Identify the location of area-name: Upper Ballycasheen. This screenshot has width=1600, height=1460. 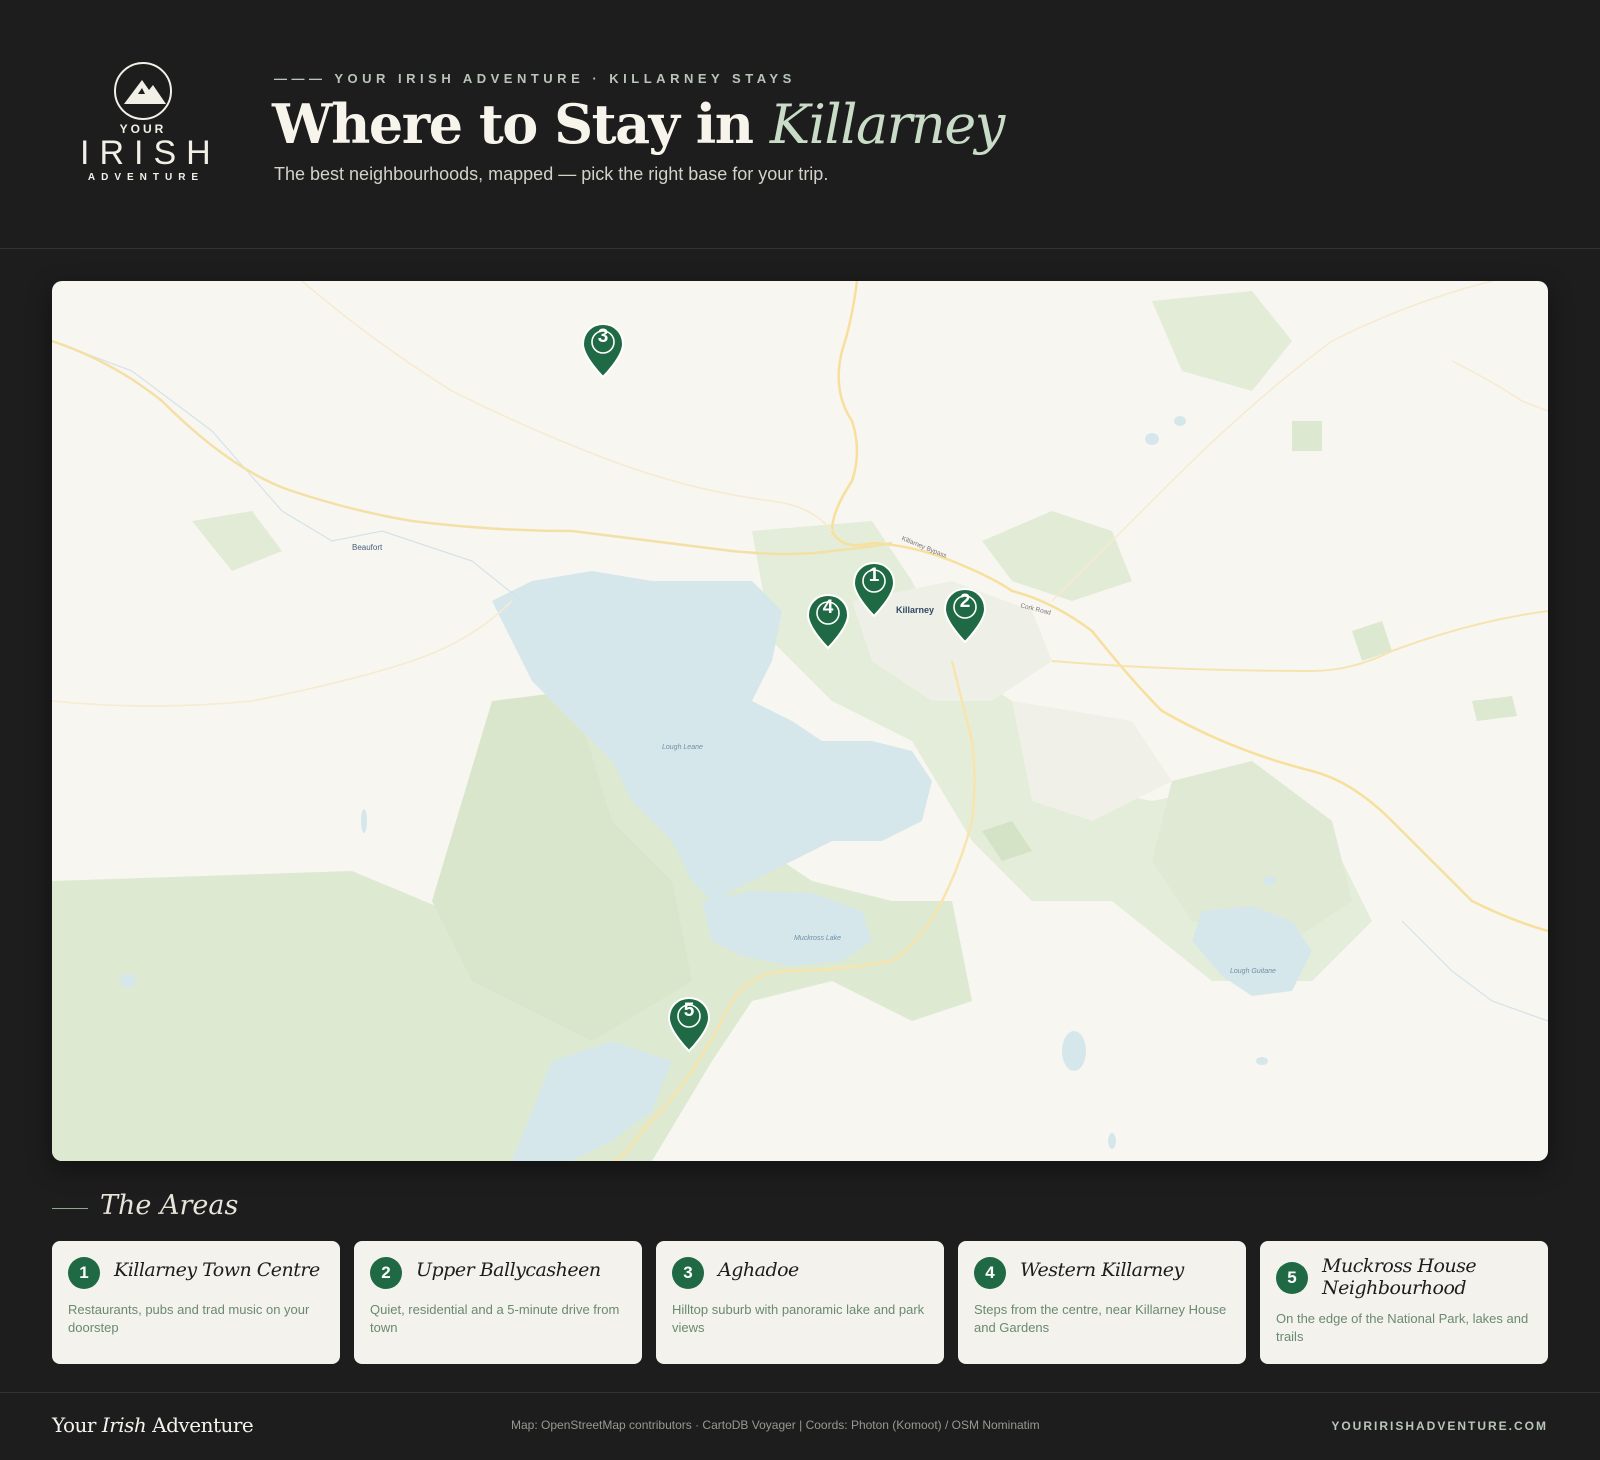
(508, 1270).